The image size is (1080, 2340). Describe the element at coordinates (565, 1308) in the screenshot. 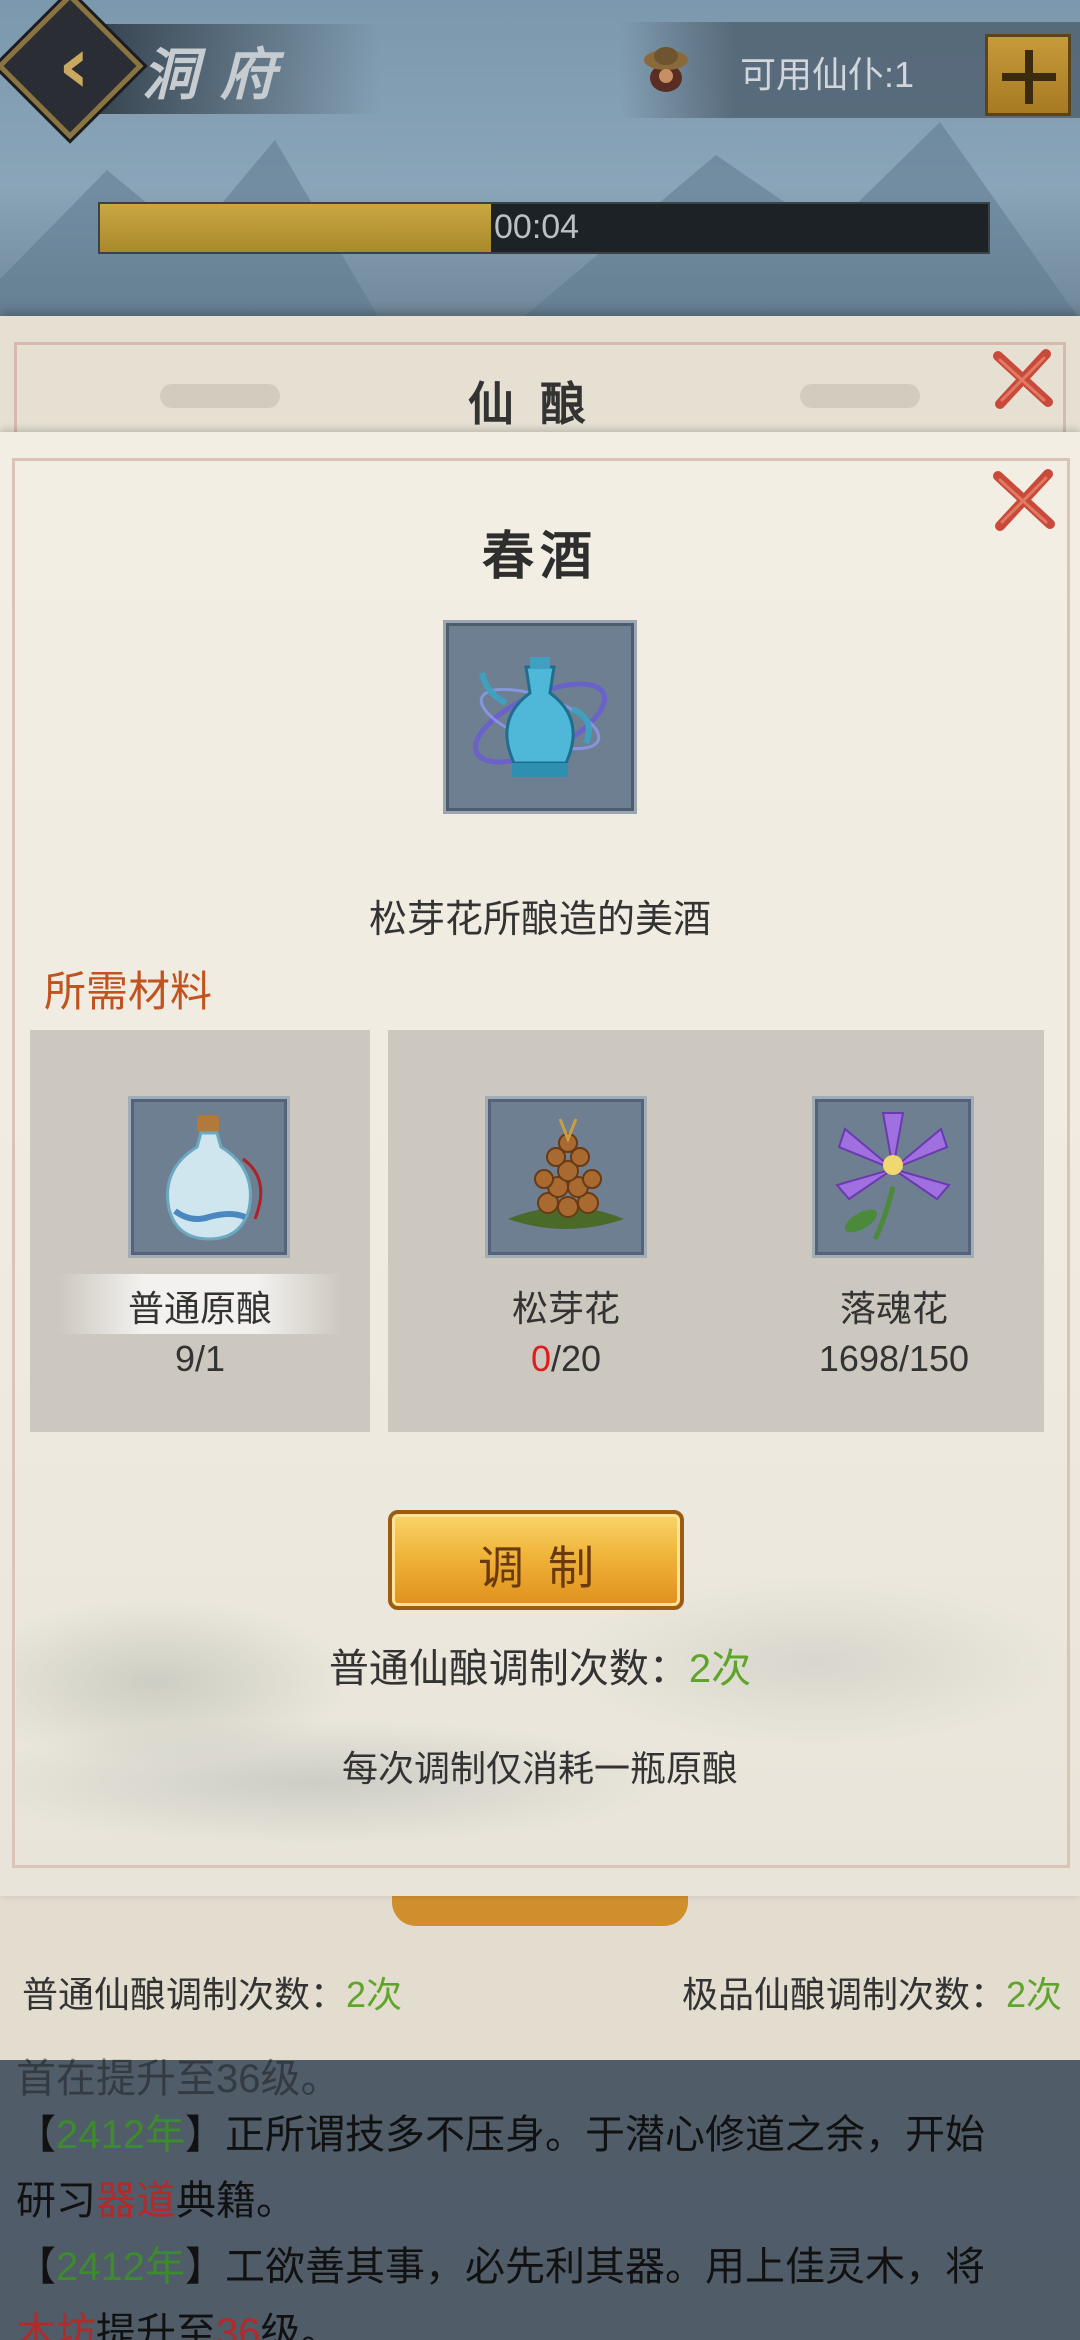

I see `material-name: 松芽花` at that location.